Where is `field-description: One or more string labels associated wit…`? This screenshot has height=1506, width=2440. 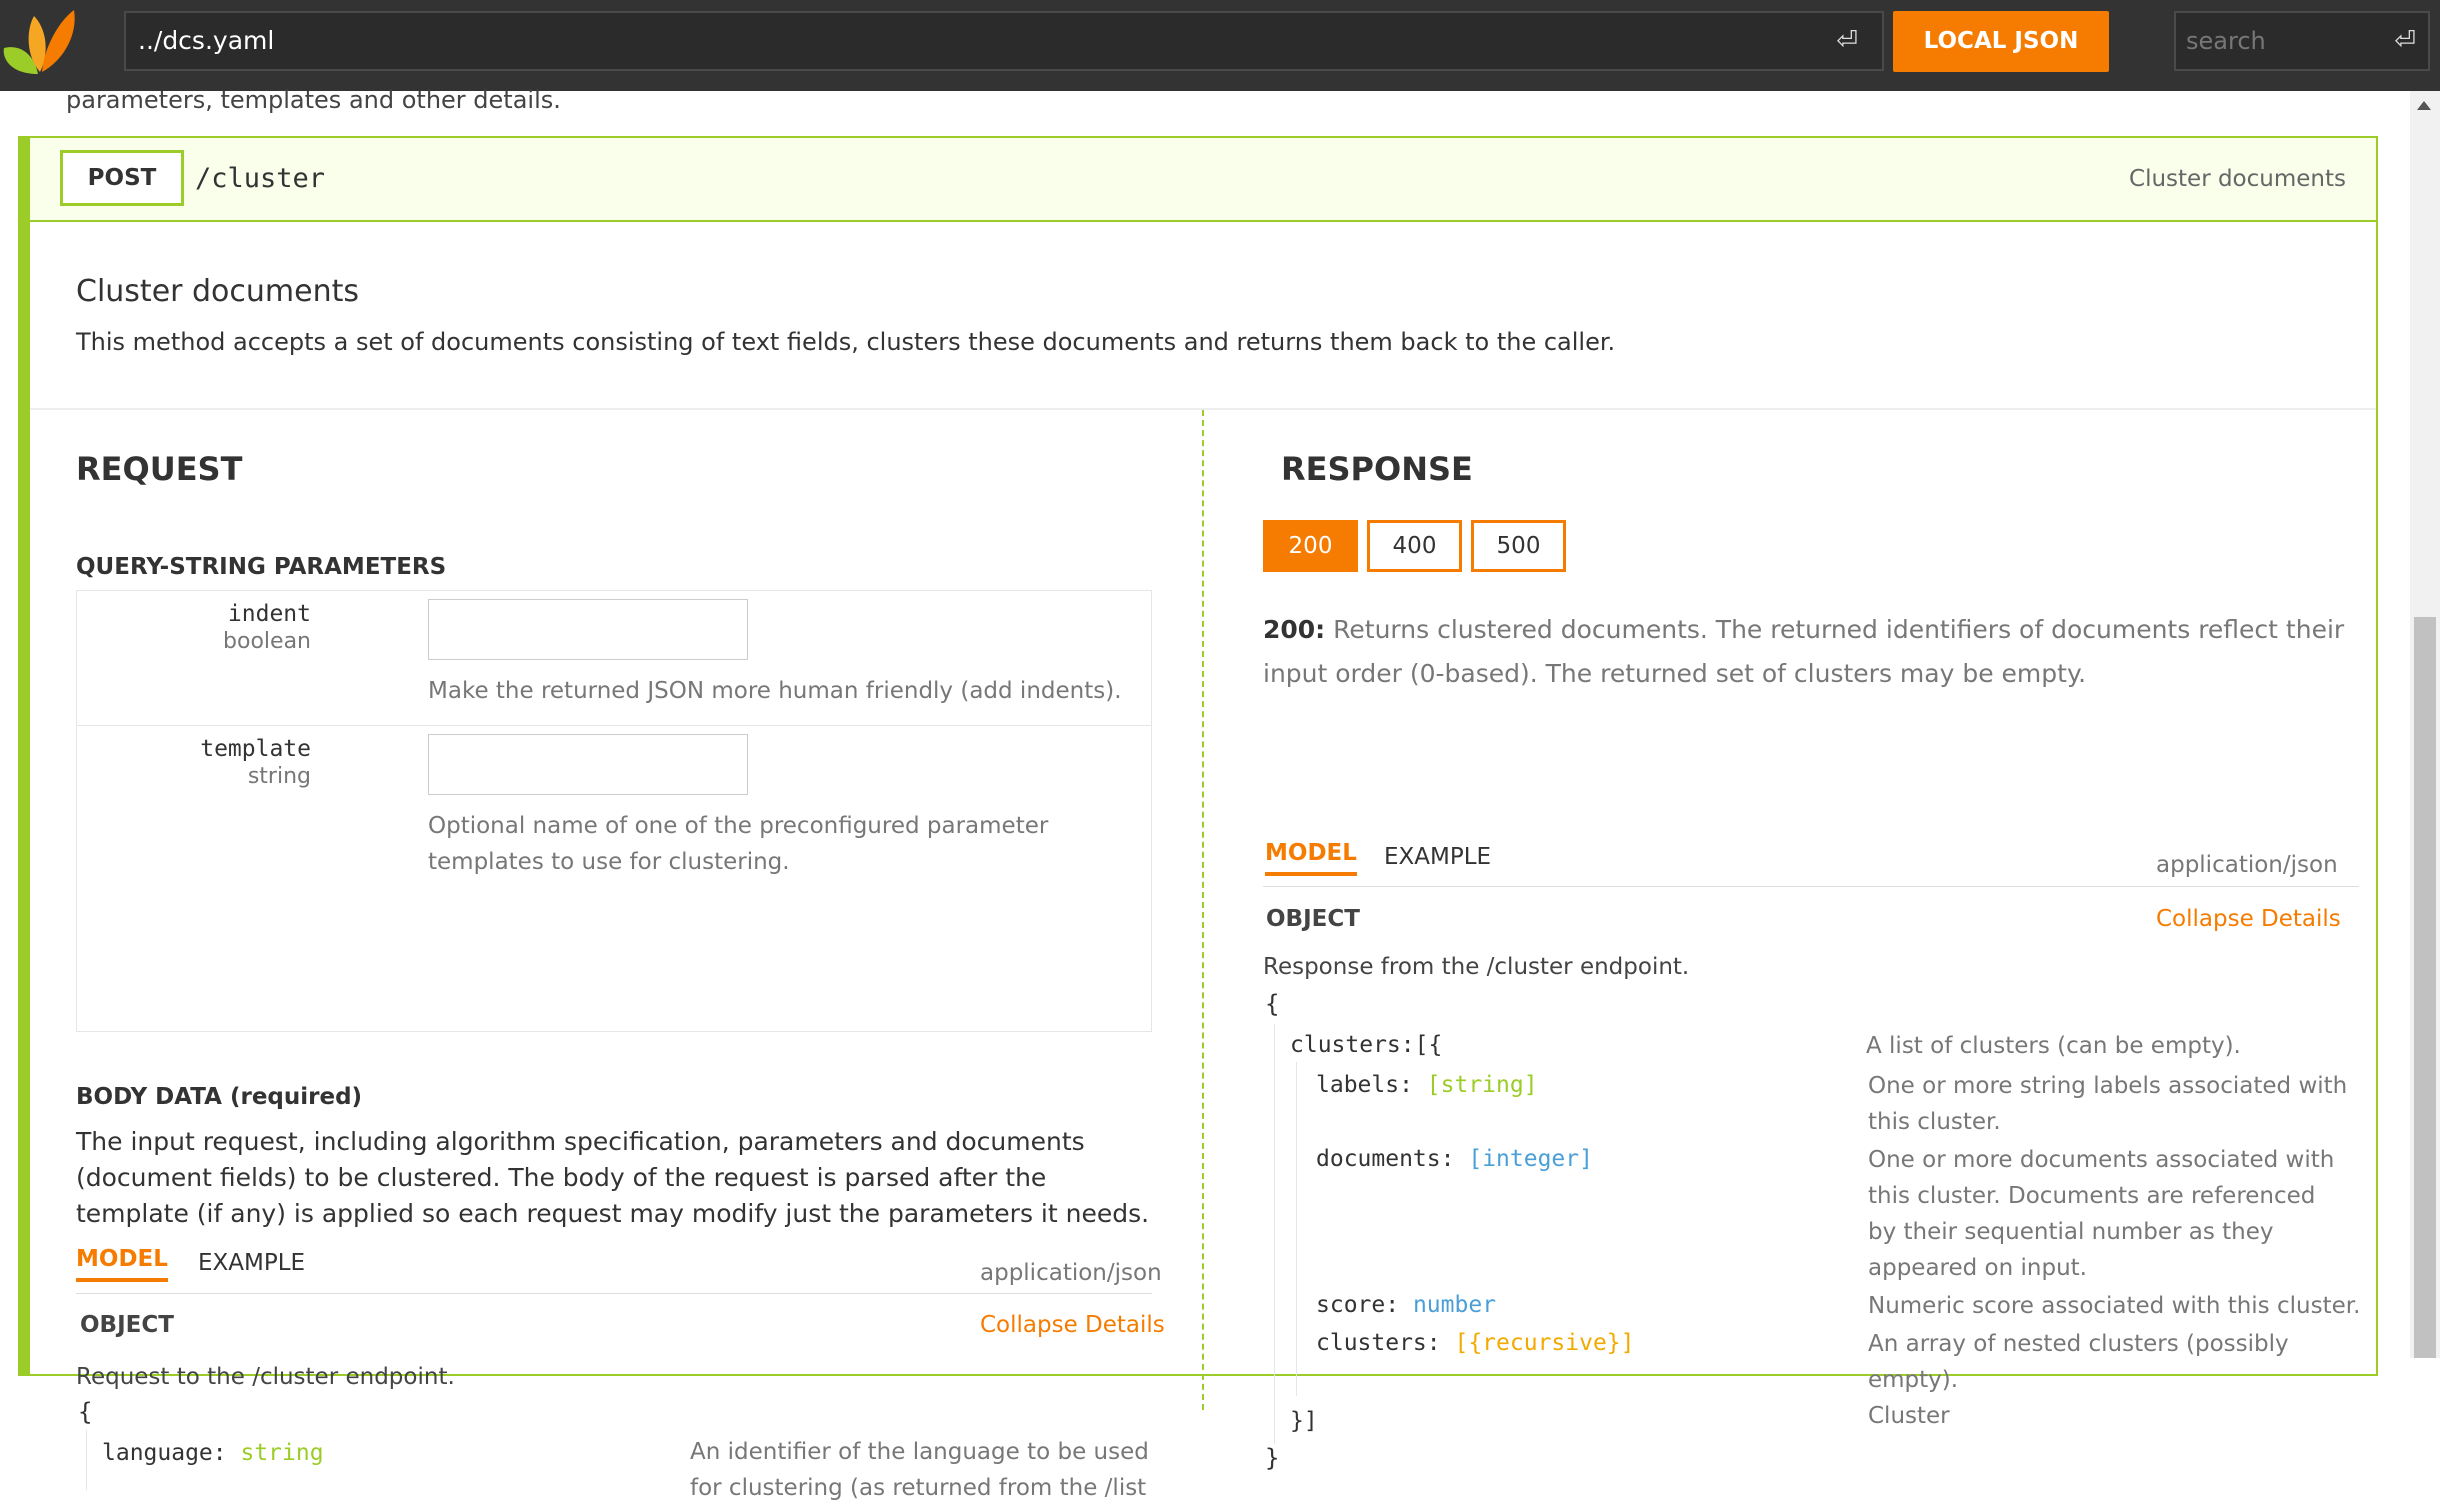 field-description: One or more string labels associated wit… is located at coordinates (2108, 1104).